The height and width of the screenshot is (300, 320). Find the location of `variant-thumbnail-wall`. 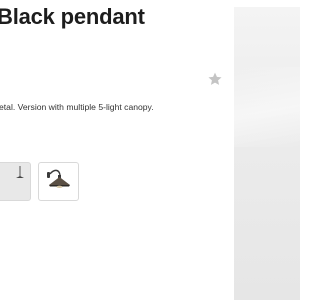

variant-thumbnail-wall is located at coordinates (58, 181).